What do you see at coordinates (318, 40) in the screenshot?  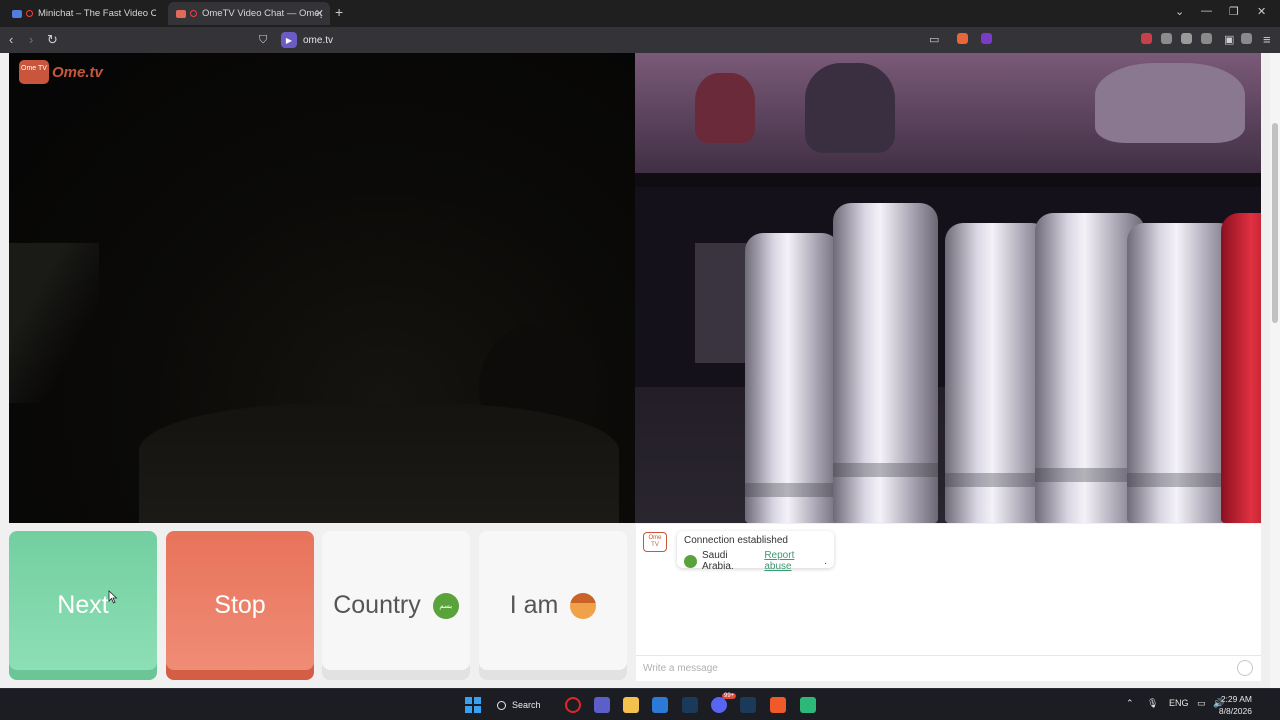 I see `url-text: ome.tv` at bounding box center [318, 40].